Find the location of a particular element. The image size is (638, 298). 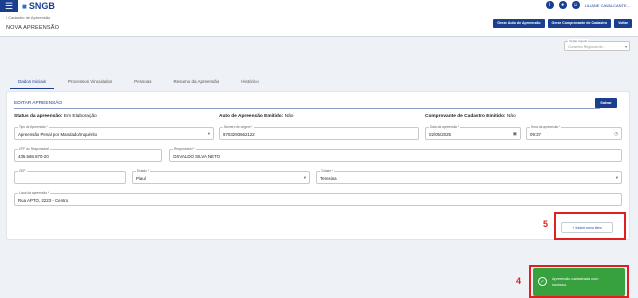

data-apreensao-field: Data da apreensão * 02/05/2025 ▣ is located at coordinates (473, 132).